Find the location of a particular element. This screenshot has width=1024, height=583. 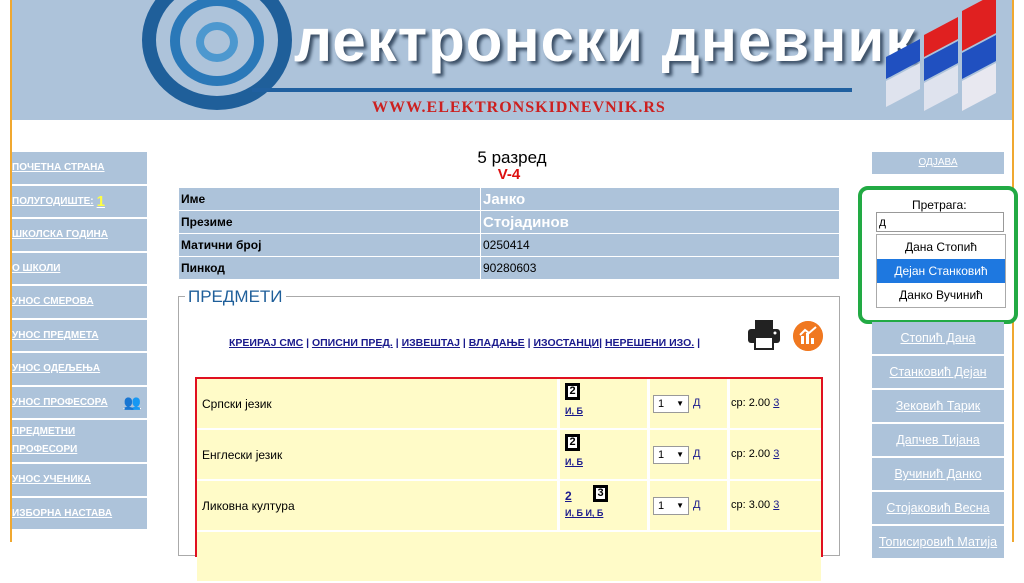

ib-links: И, Б И, Б is located at coordinates (584, 513).